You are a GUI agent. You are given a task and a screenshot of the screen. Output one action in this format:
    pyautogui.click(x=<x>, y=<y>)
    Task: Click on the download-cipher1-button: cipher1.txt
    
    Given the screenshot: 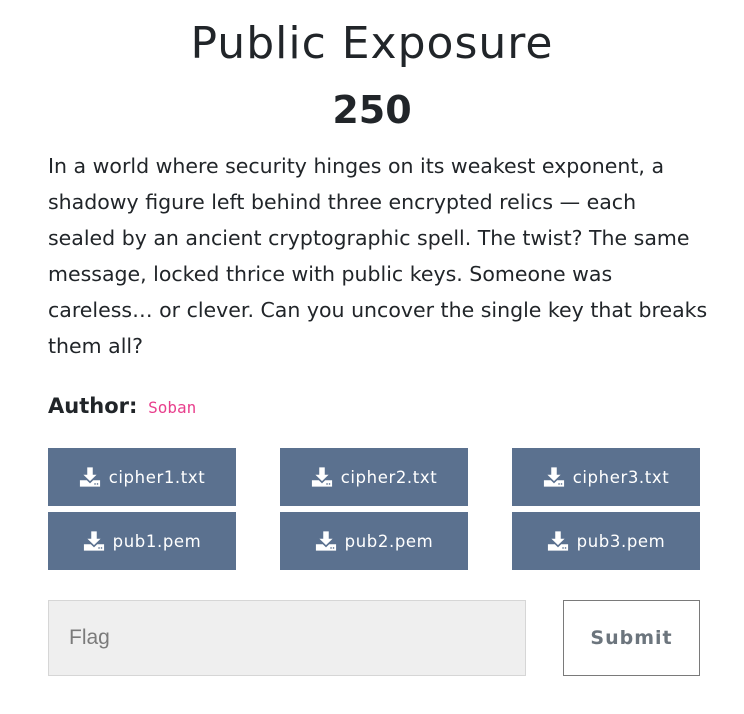 What is the action you would take?
    pyautogui.click(x=142, y=477)
    